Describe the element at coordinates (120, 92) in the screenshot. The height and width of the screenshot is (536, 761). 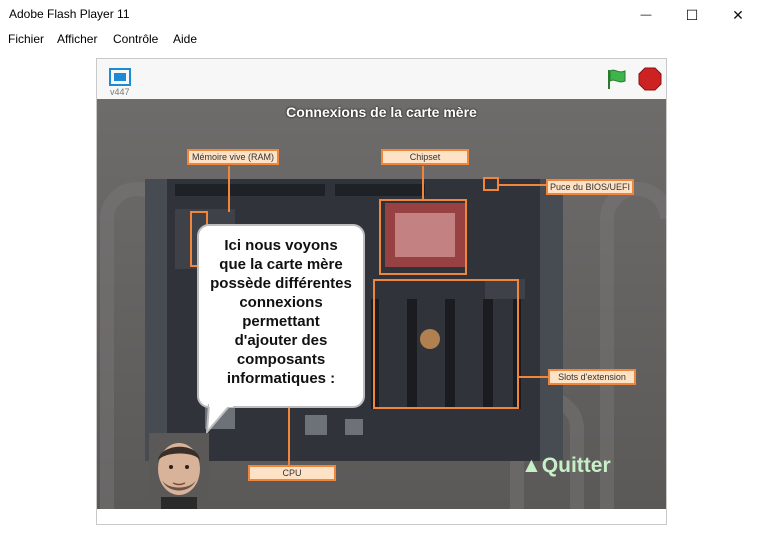
I see `version-label: v447` at that location.